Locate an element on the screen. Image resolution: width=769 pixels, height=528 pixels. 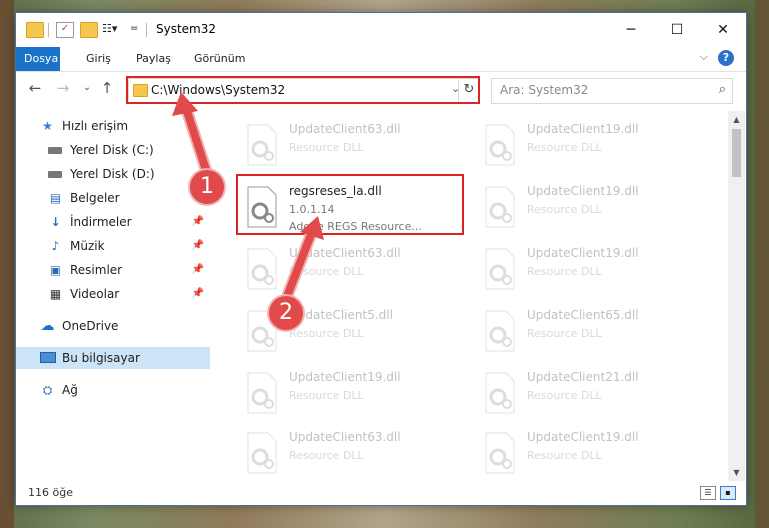
sidebar-item-documents: ▤ Belgeler is located at coordinates (113, 198).